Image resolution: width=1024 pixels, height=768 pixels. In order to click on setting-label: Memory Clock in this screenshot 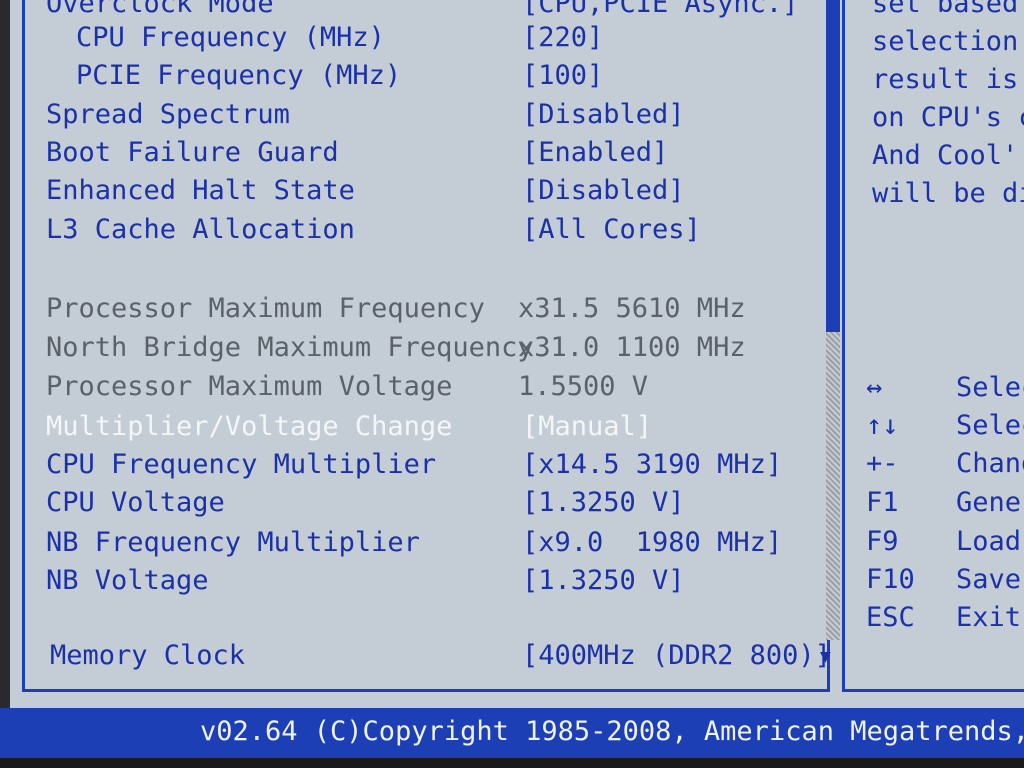, I will do `click(148, 655)`.